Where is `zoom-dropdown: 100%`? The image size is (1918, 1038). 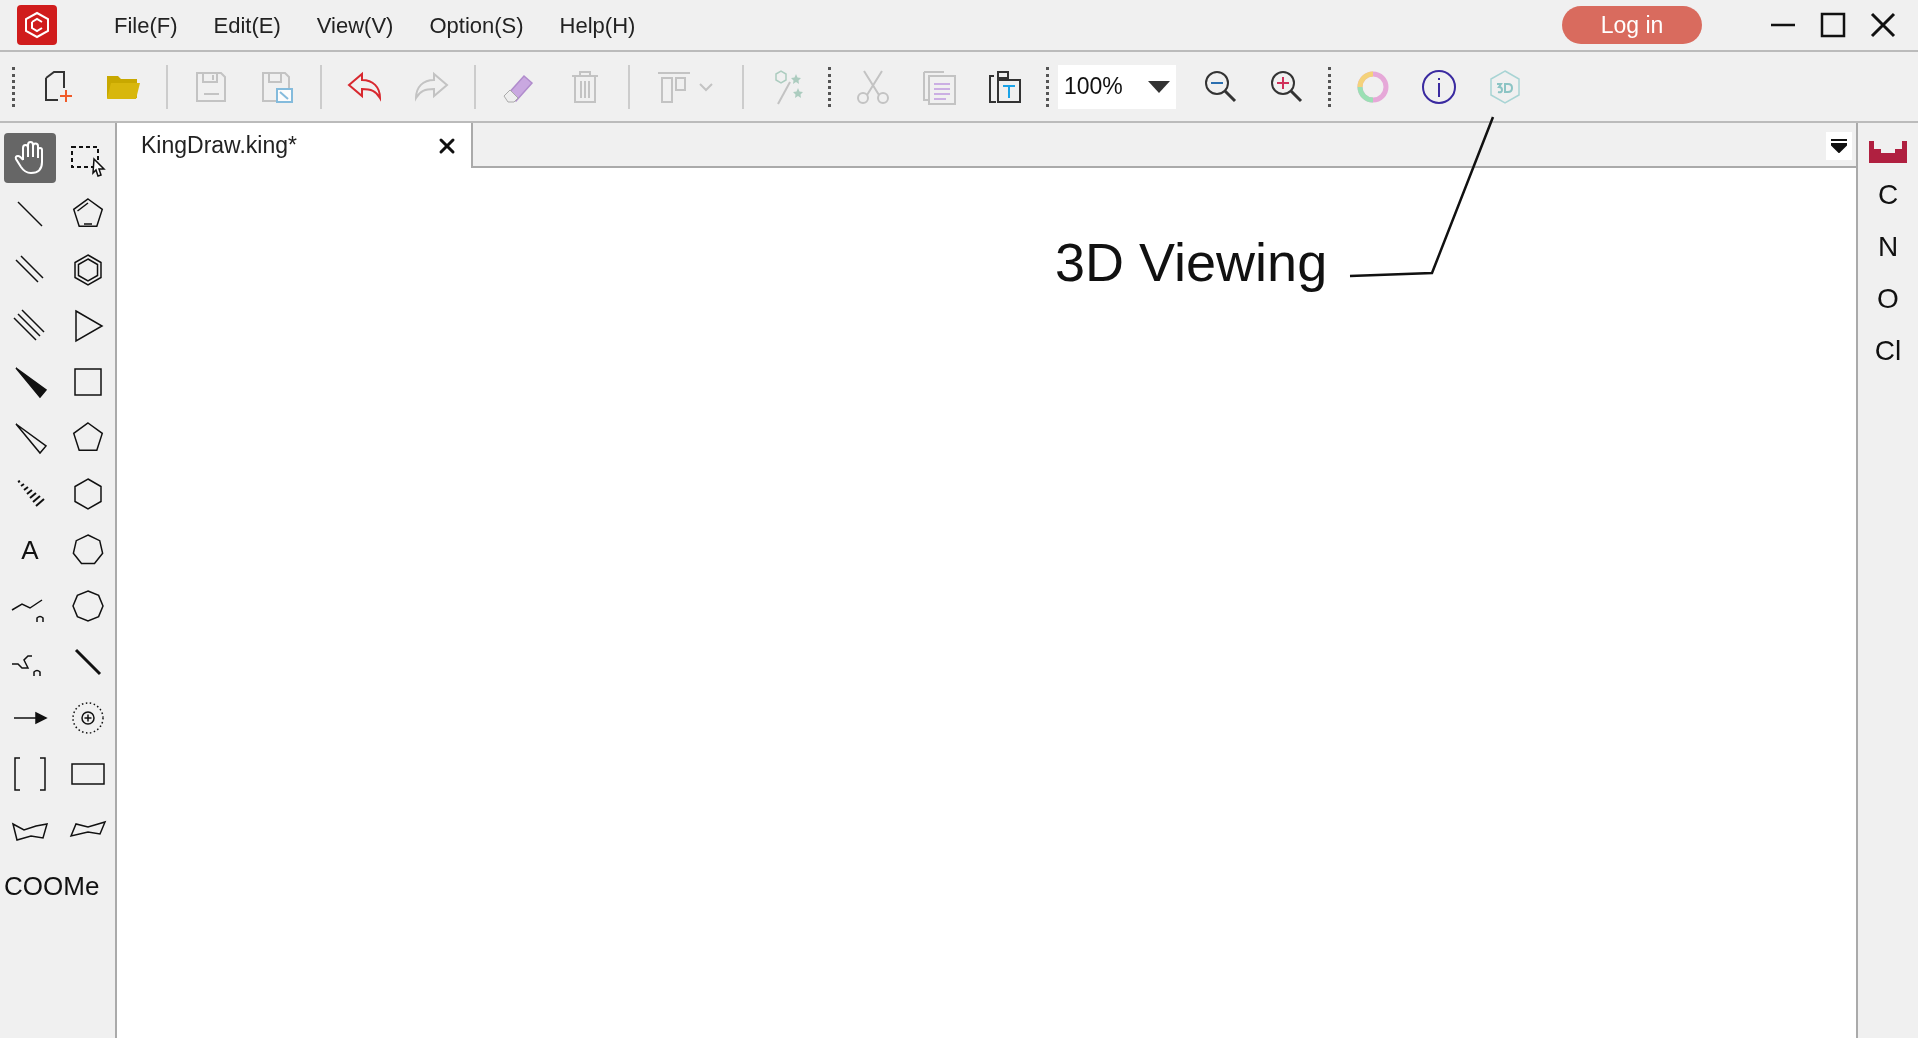
zoom-dropdown: 100% is located at coordinates (1117, 86).